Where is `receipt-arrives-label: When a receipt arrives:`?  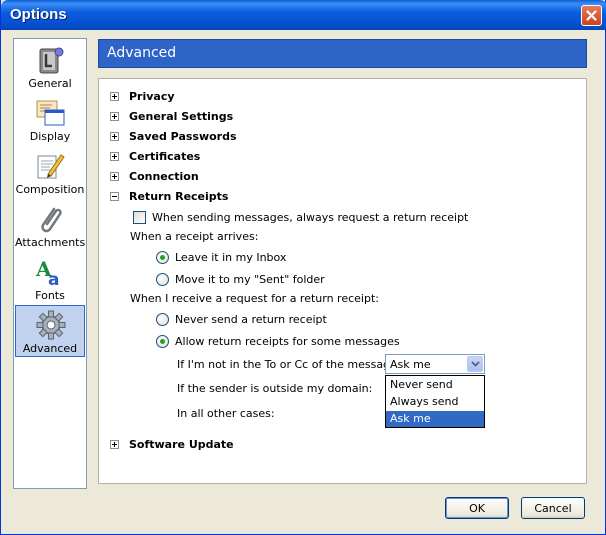 receipt-arrives-label: When a receipt arrives: is located at coordinates (194, 236).